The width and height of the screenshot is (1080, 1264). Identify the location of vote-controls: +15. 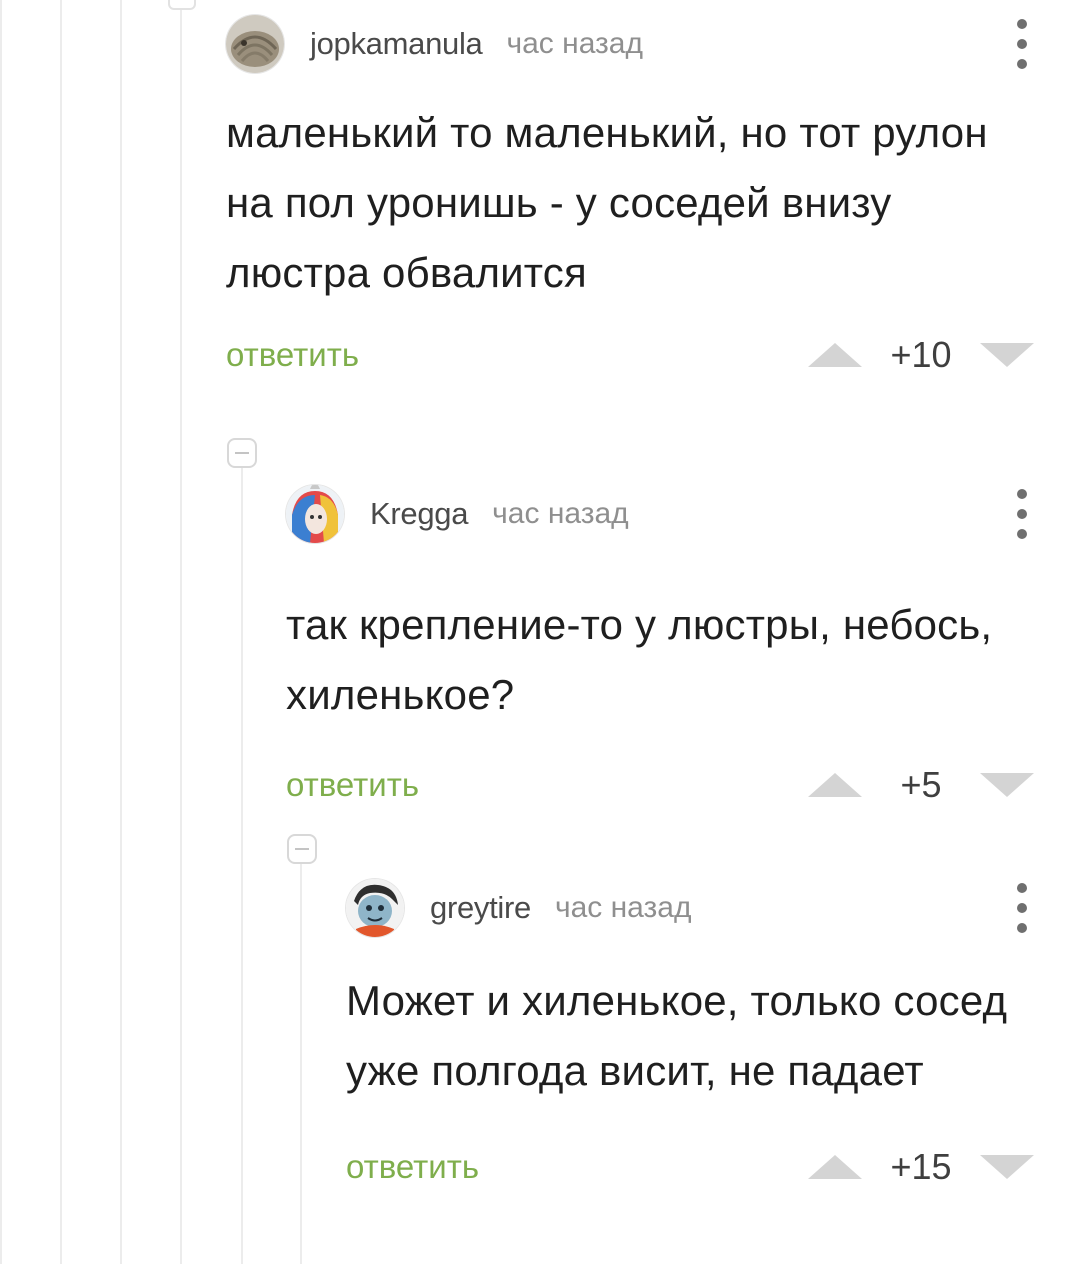
(921, 1167).